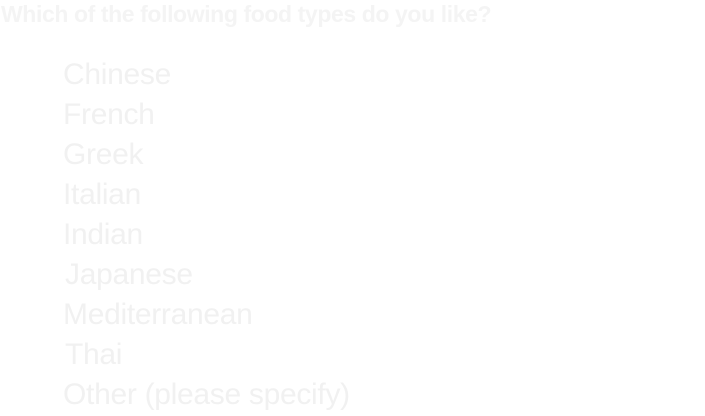 The height and width of the screenshot is (416, 705). I want to click on option-chinese: Chinese, so click(363, 75).